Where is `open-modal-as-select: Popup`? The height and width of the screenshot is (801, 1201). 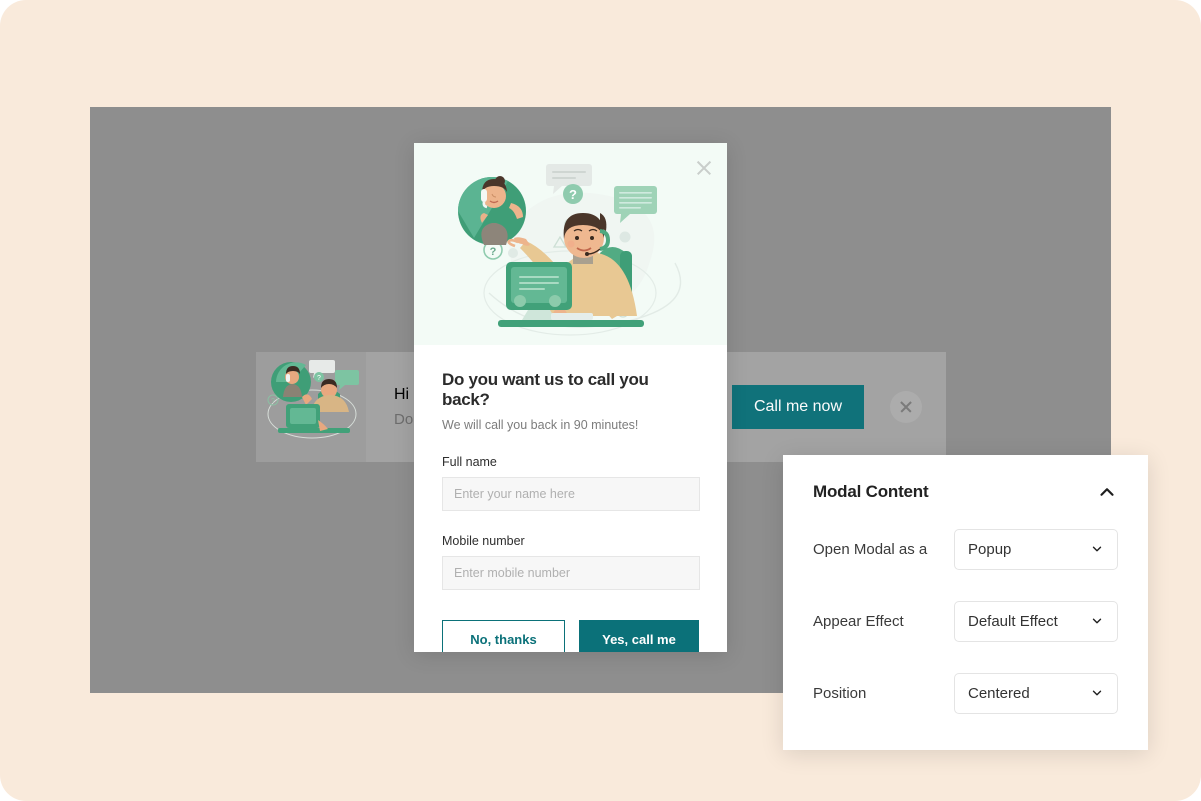
open-modal-as-select: Popup is located at coordinates (1036, 549).